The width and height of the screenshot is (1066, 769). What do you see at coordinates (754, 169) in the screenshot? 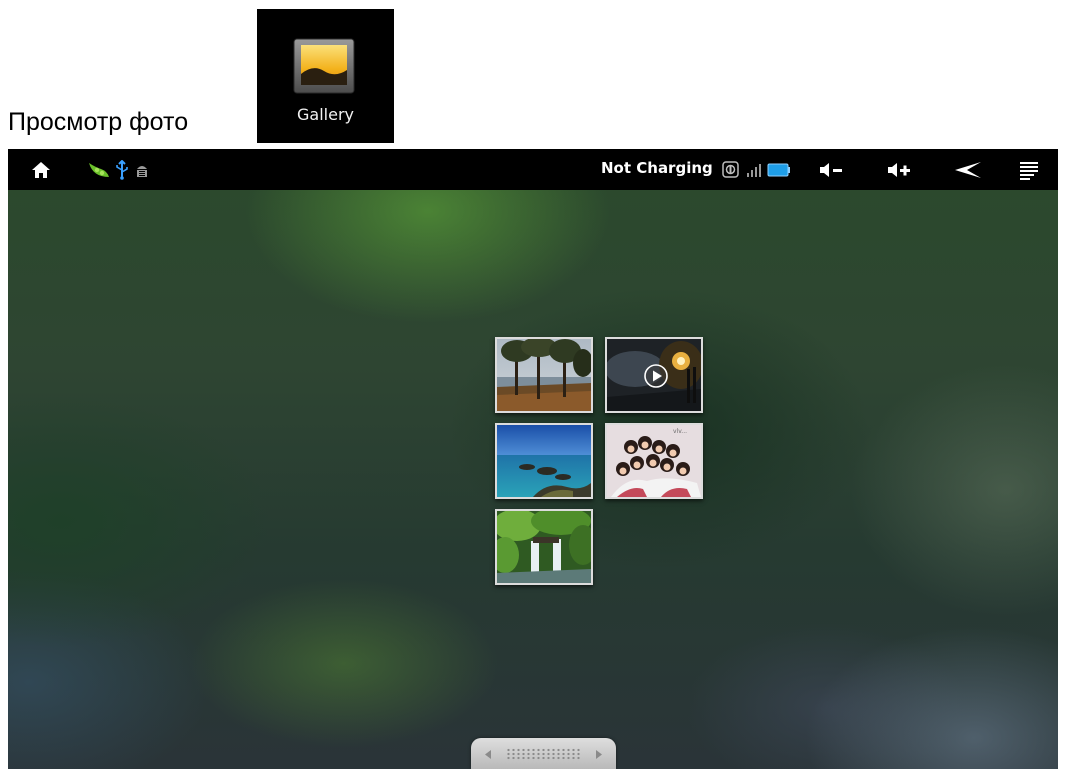
I see `signal-icon` at bounding box center [754, 169].